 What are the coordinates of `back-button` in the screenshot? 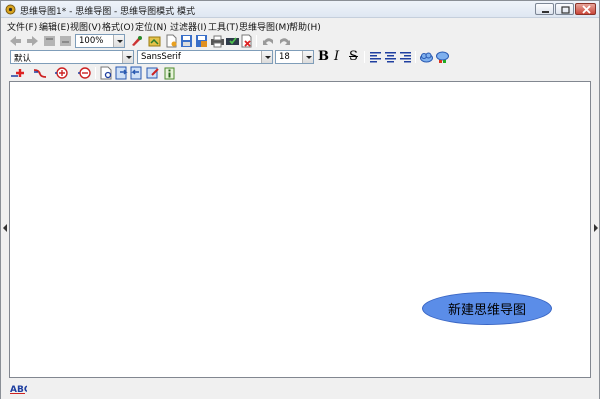 It's located at (15, 41).